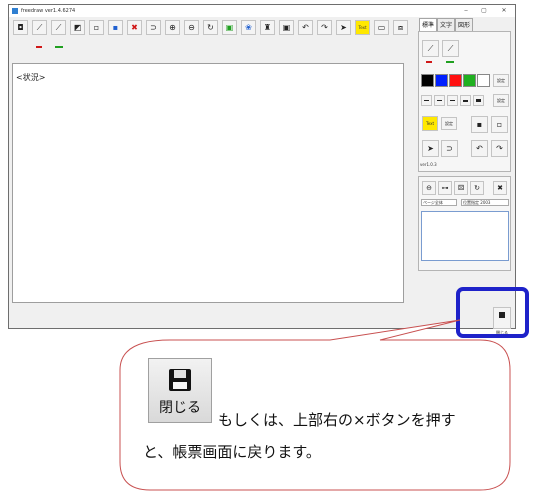  I want to click on callout-text-line1: もしくは、上部右の×ボタンを押す, so click(337, 420).